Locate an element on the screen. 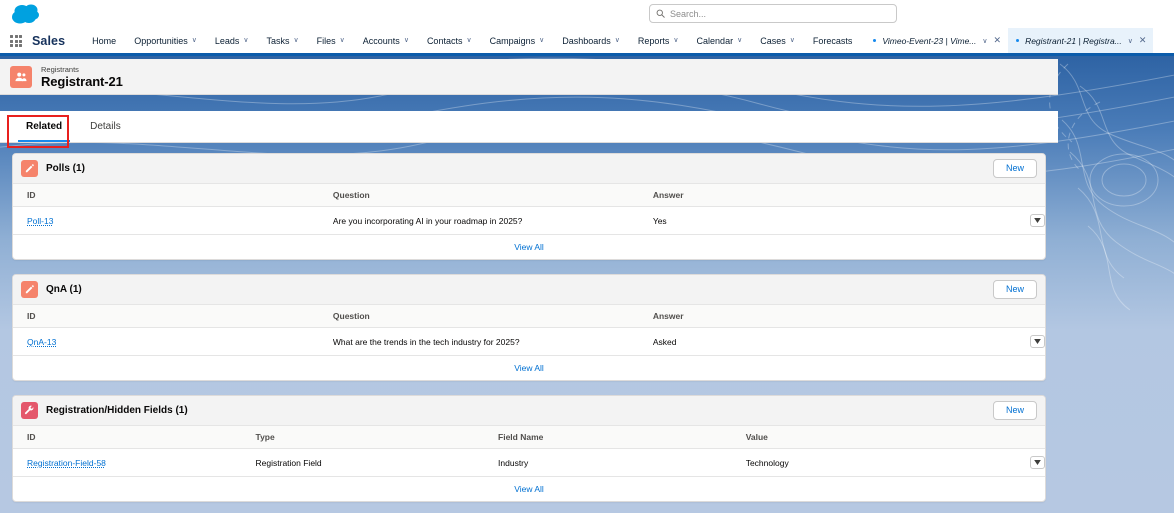 This screenshot has width=1174, height=516. tab-related: Related is located at coordinates (44, 126).